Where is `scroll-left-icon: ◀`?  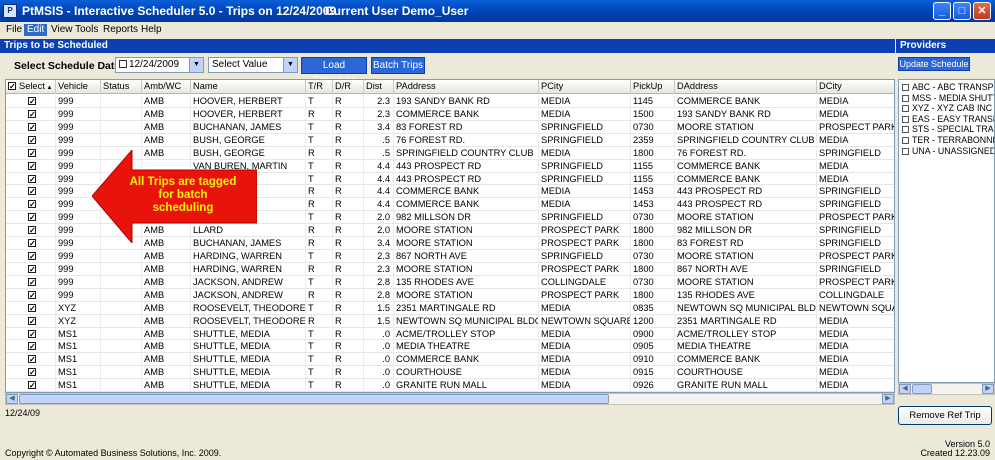 scroll-left-icon: ◀ is located at coordinates (905, 389).